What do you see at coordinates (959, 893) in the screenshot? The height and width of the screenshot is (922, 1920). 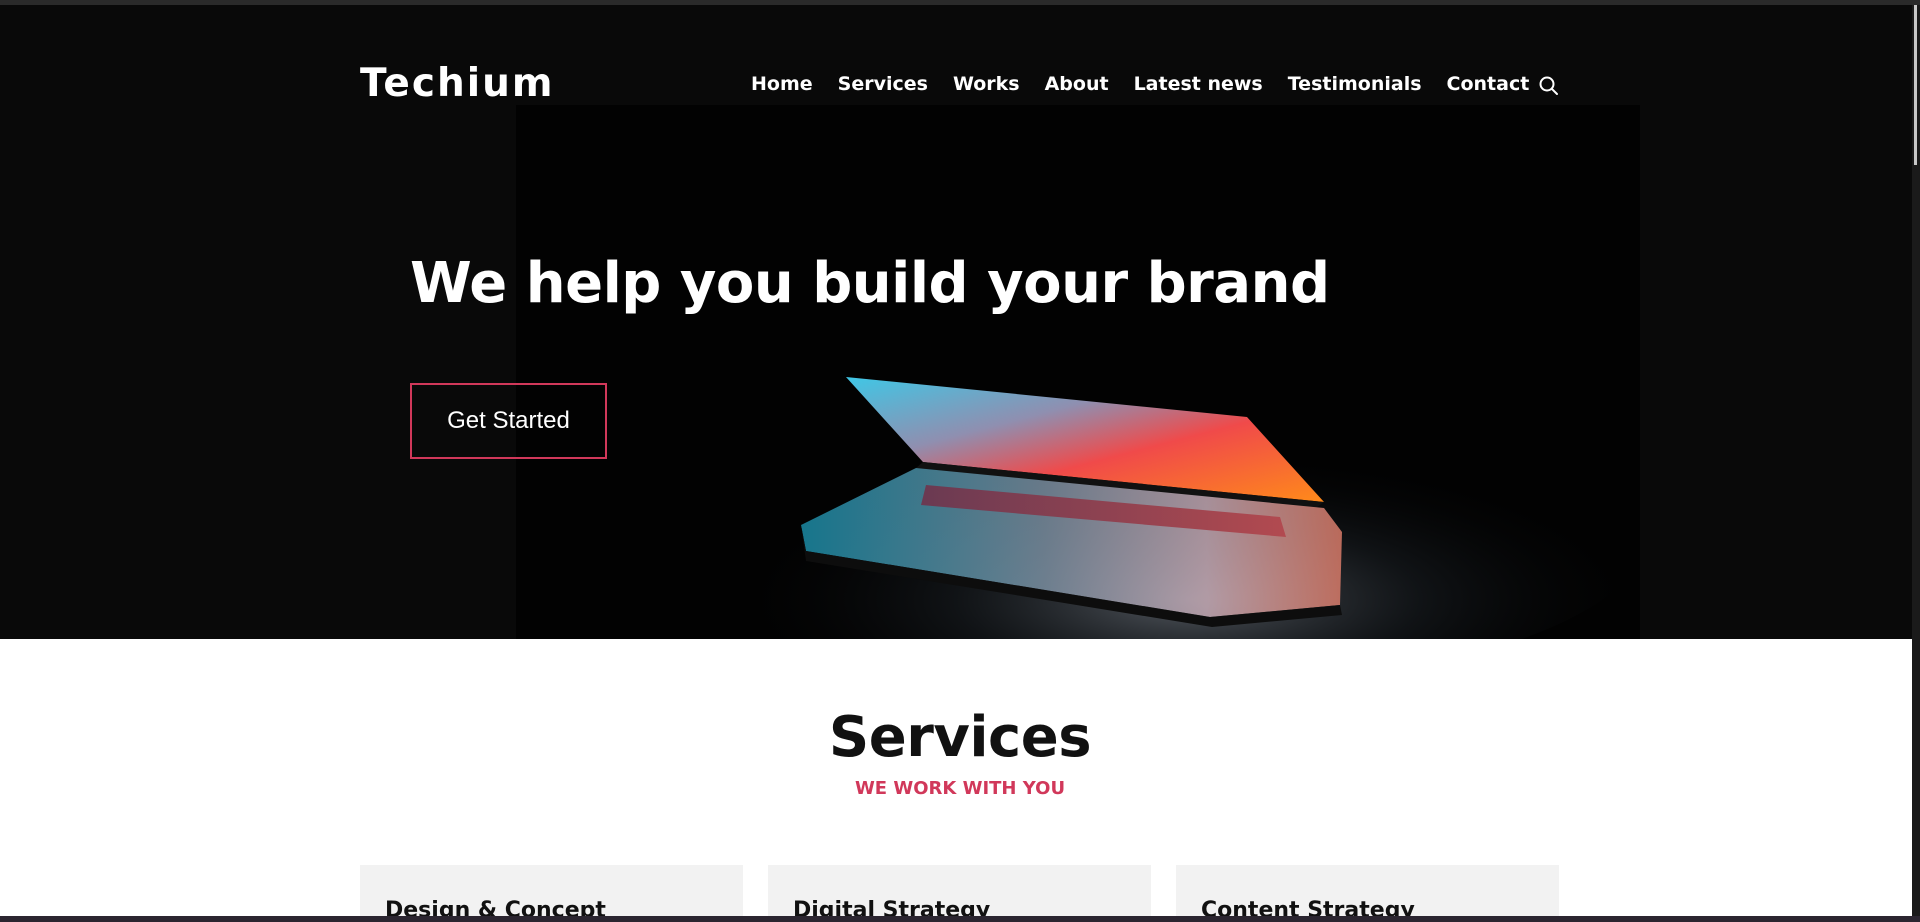 I see `service-card-digital-strategy: Digital Strategy` at bounding box center [959, 893].